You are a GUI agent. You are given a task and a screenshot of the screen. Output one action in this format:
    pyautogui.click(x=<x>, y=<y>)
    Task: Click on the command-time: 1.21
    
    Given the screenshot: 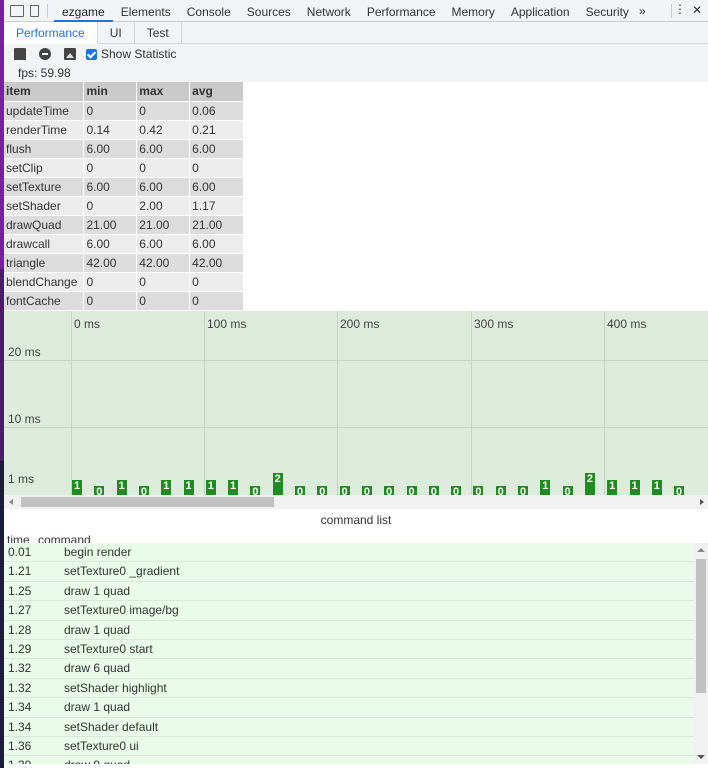 What is the action you would take?
    pyautogui.click(x=20, y=571)
    